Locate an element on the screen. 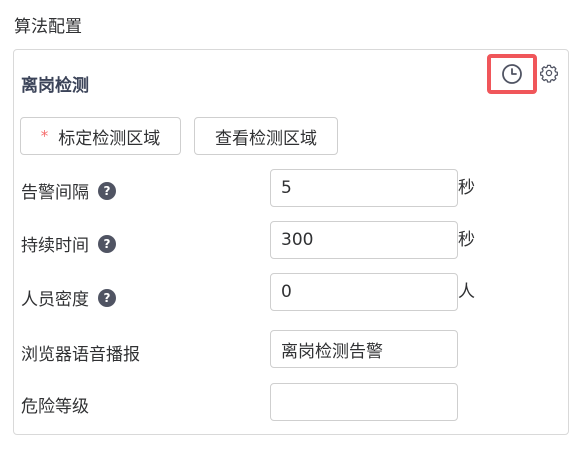 Image resolution: width=586 pixels, height=450 pixels. duration-text: 持续时间 is located at coordinates (55, 246).